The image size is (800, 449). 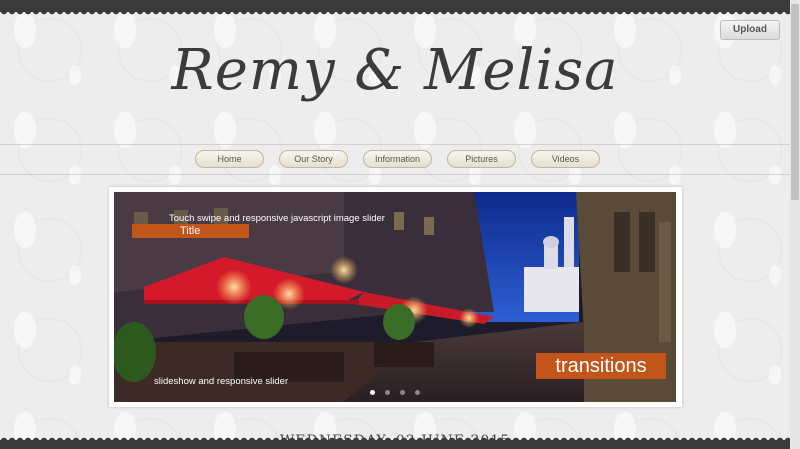 I want to click on slide-transitions-label: transitions, so click(x=601, y=366).